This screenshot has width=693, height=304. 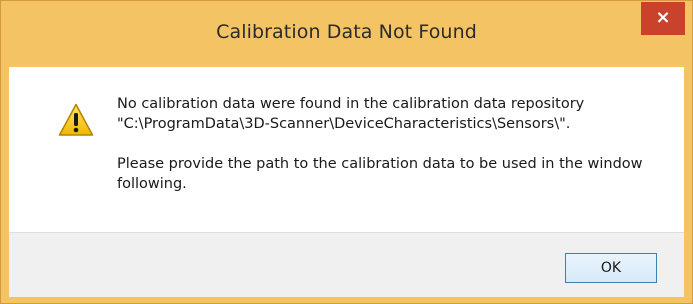 I want to click on close-button: ×, so click(x=663, y=18).